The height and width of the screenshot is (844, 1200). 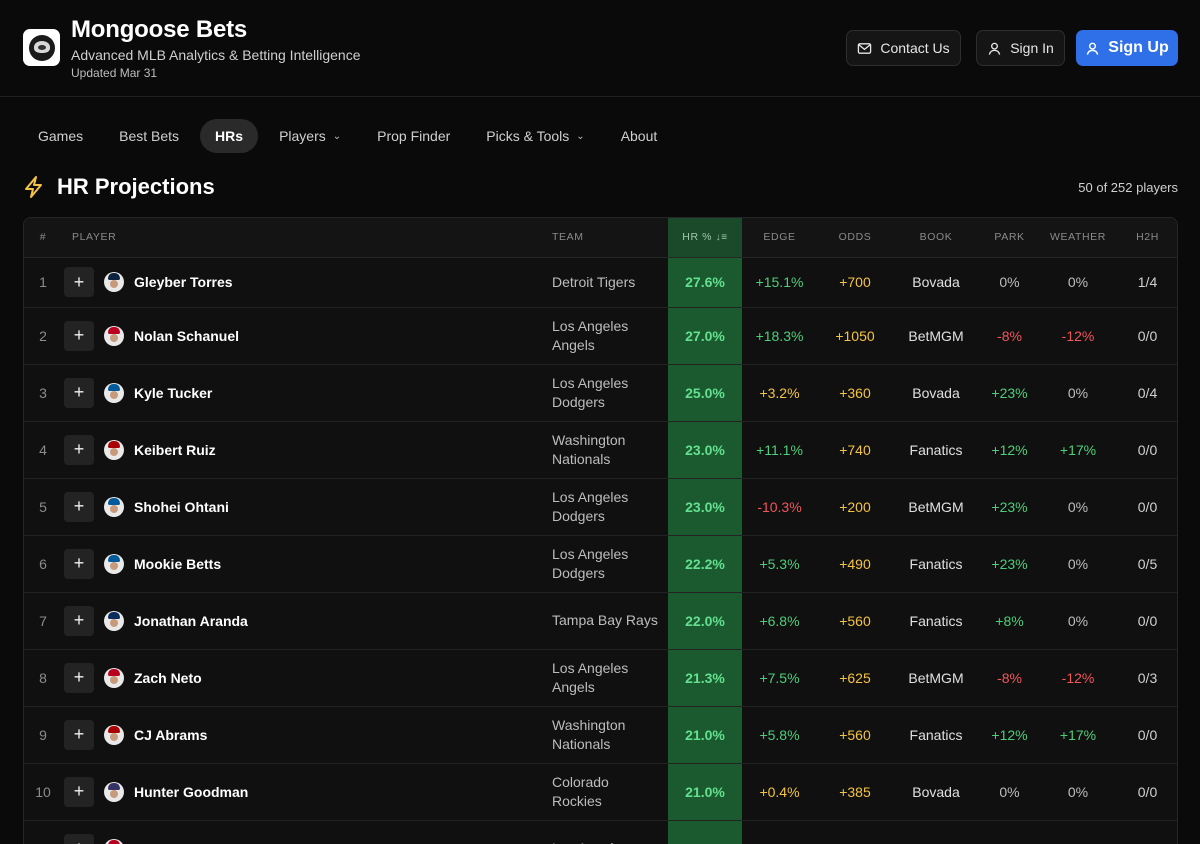 I want to click on table-row: + Los Angeles, so click(x=600, y=832).